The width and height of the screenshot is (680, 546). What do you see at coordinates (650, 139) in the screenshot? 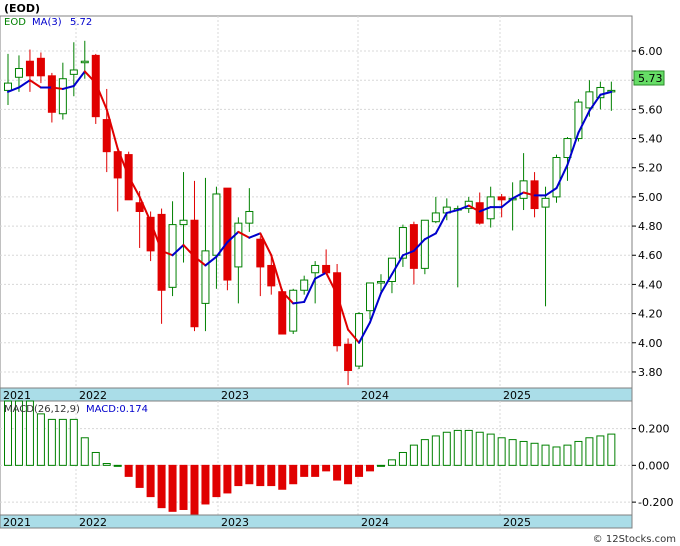
I see `price-tick-label: 5.40` at bounding box center [650, 139].